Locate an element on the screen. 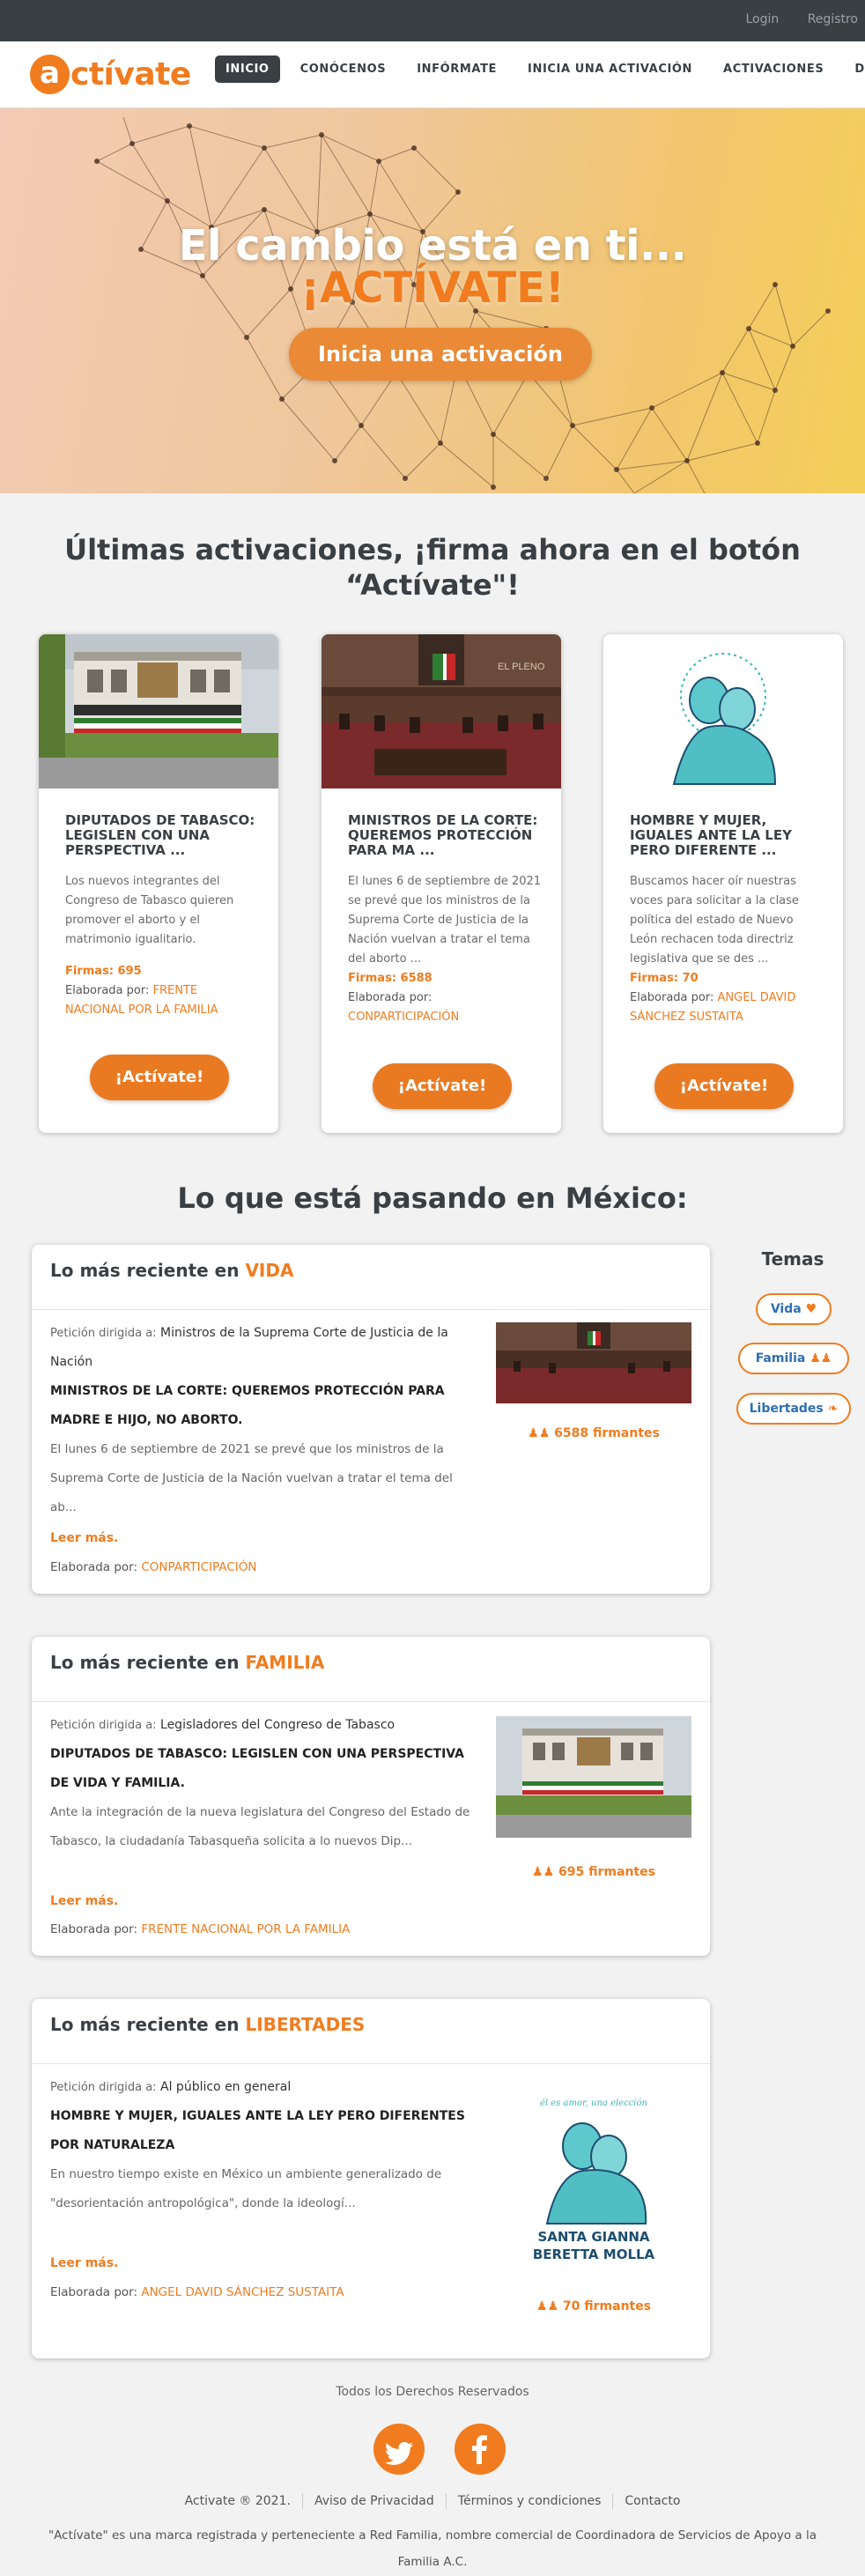 The height and width of the screenshot is (2576, 865). panel-header: Lo más reciente en FAMILIA is located at coordinates (371, 1670).